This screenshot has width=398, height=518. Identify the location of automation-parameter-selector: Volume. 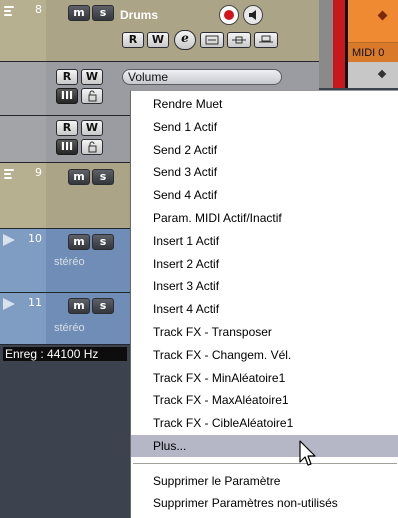
(202, 77).